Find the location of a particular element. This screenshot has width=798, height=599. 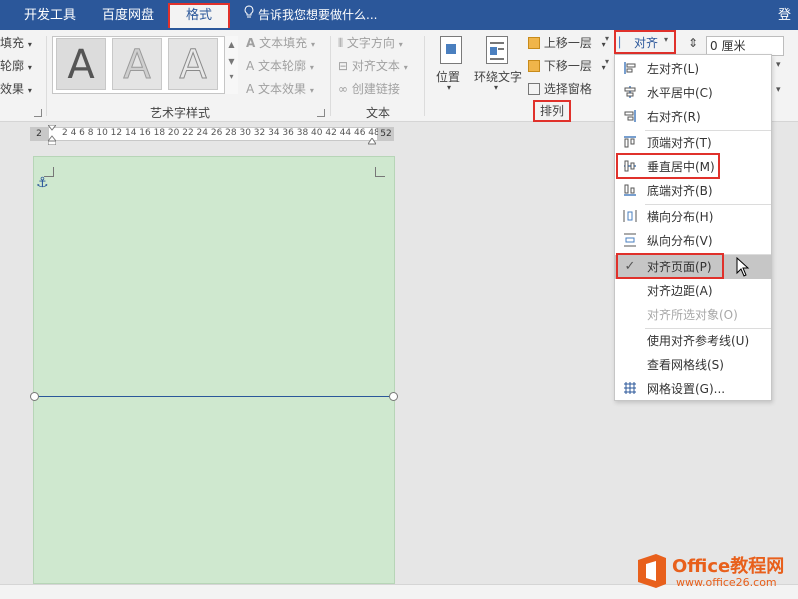

text-direction-icon: ⫴ is located at coordinates (341, 43).